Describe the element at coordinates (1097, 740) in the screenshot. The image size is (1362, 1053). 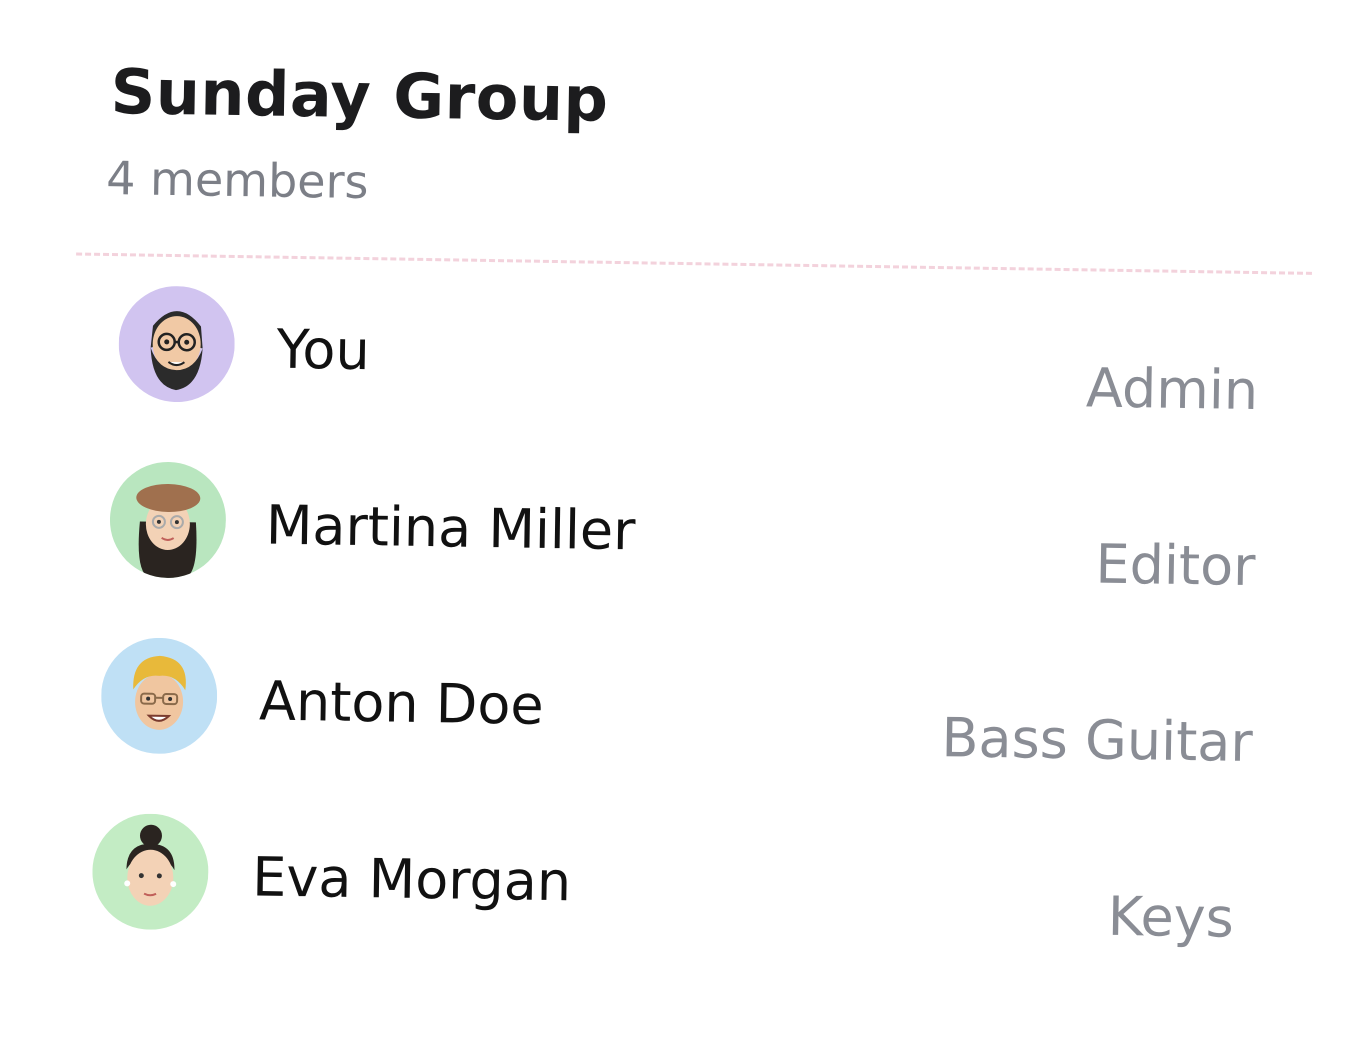
I see `member-role: Bass Guitar` at that location.